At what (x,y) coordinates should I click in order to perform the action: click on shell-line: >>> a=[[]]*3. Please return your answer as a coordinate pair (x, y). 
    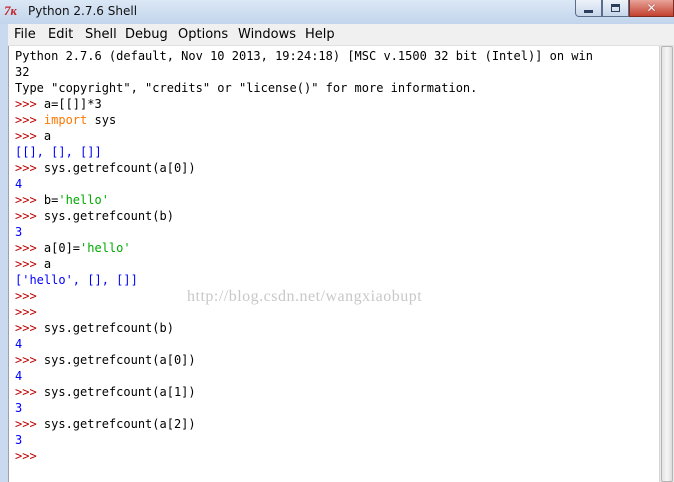
    Looking at the image, I should click on (58, 104).